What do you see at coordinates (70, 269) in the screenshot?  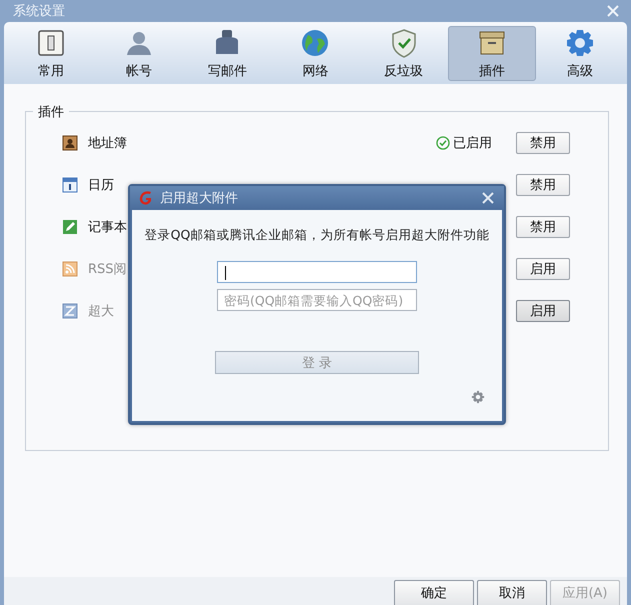 I see `rss-icon` at bounding box center [70, 269].